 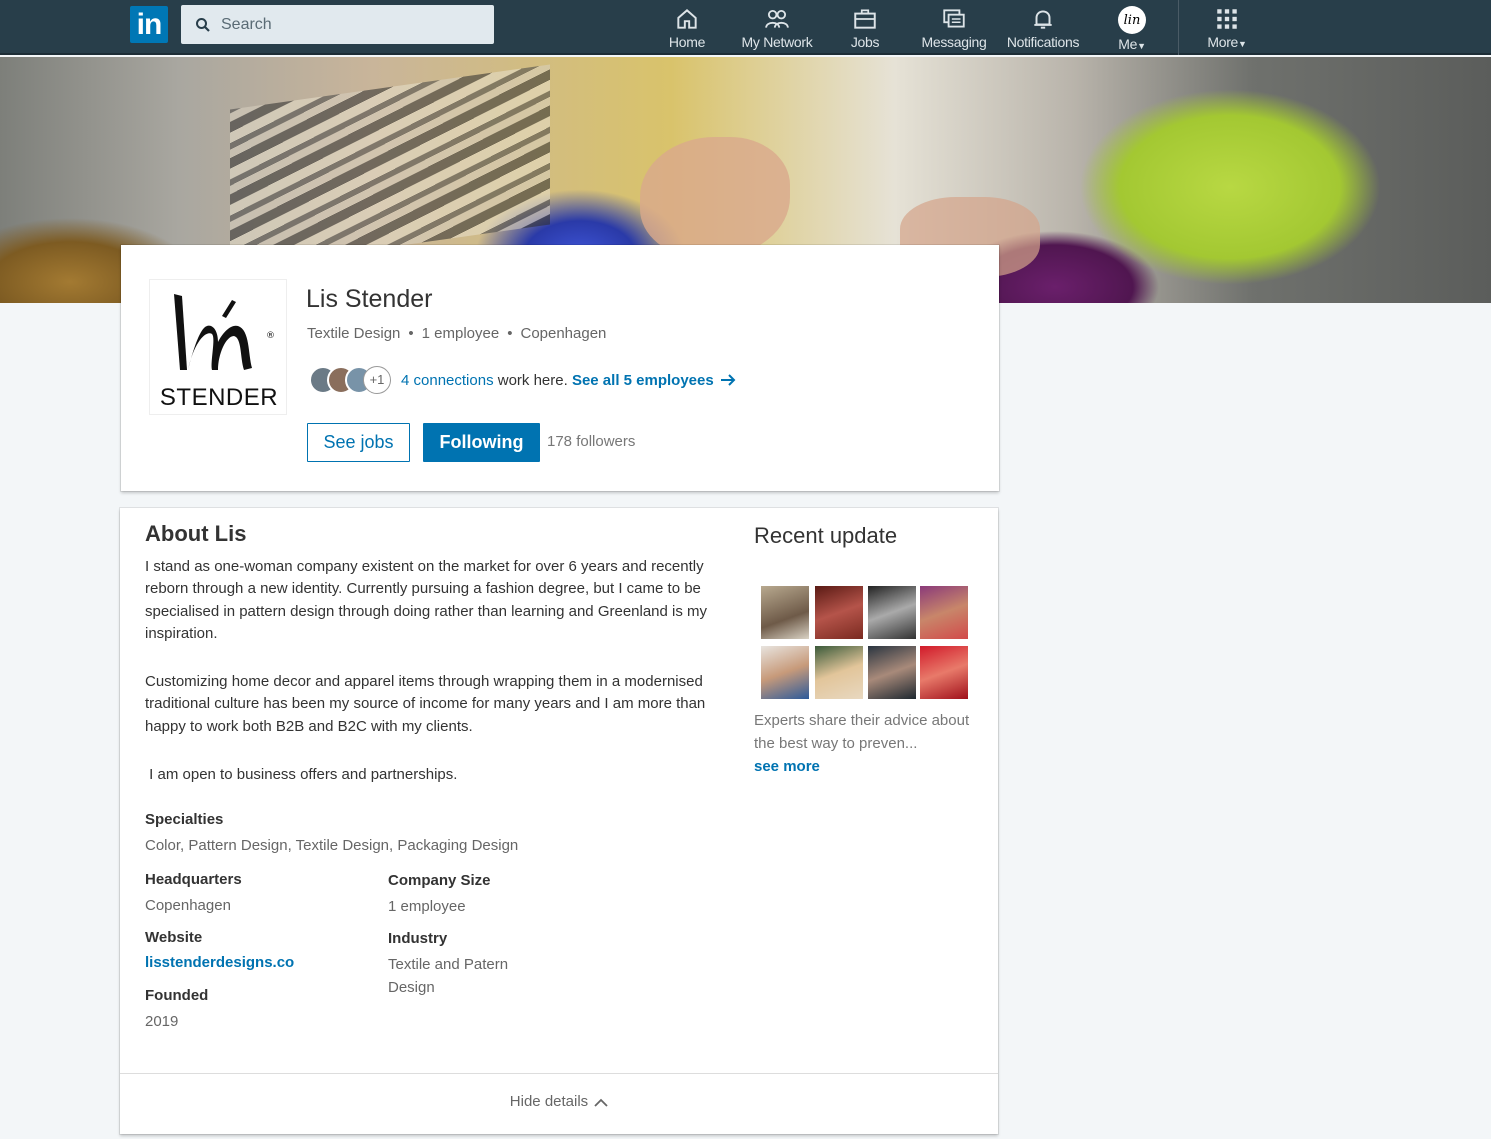 I want to click on nav-jobs: Jobs, so click(x=865, y=28).